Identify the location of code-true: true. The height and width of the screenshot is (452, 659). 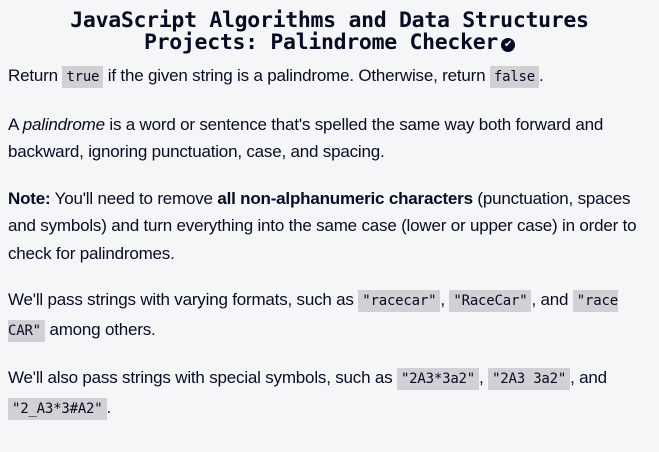
(83, 77).